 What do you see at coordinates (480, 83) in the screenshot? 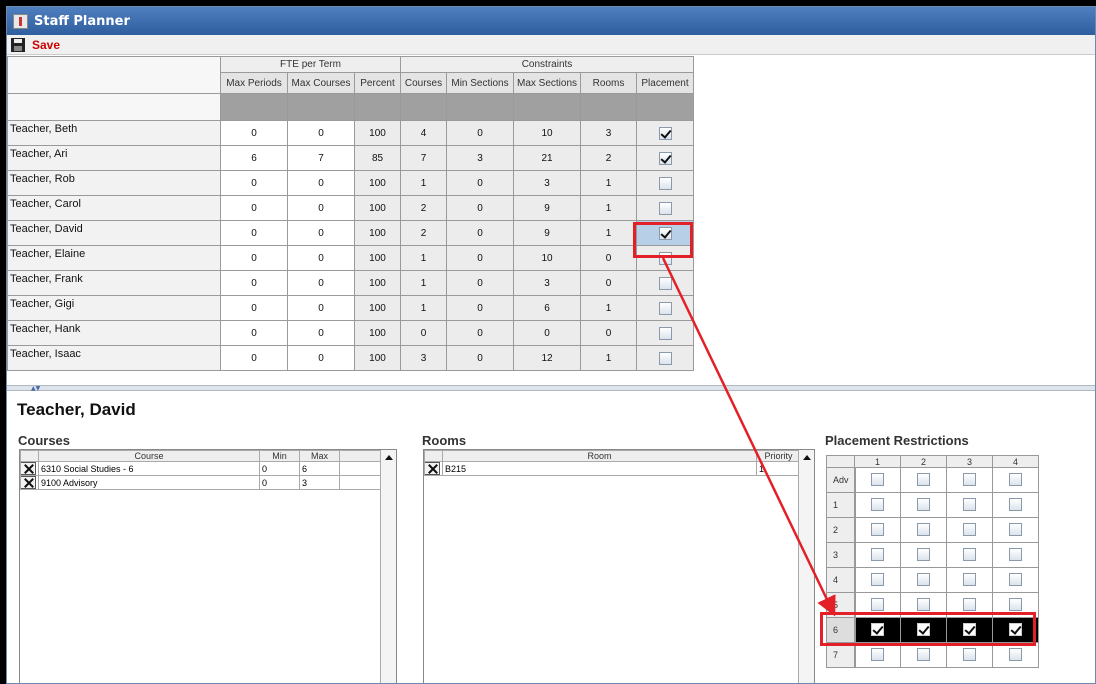
I see `col-header-min-sections: Min Sections` at bounding box center [480, 83].